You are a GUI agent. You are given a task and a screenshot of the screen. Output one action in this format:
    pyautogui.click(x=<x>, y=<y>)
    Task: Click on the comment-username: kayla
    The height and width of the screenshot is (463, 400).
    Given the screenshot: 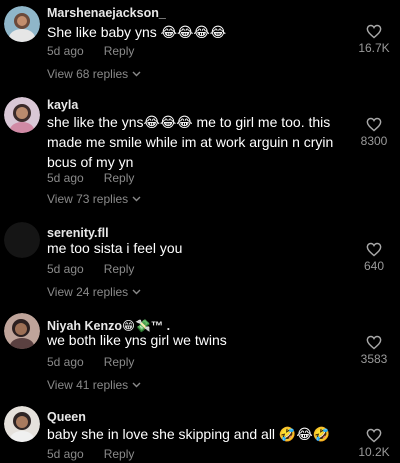 What is the action you would take?
    pyautogui.click(x=62, y=105)
    